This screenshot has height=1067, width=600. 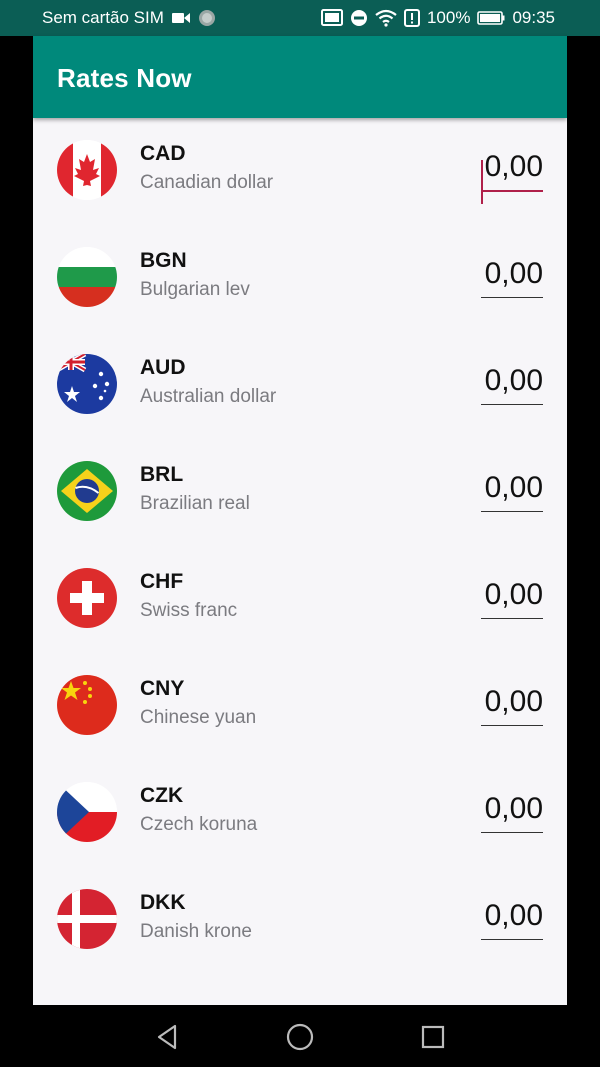 I want to click on currency-row: BRL Brazilian real, so click(x=300, y=492).